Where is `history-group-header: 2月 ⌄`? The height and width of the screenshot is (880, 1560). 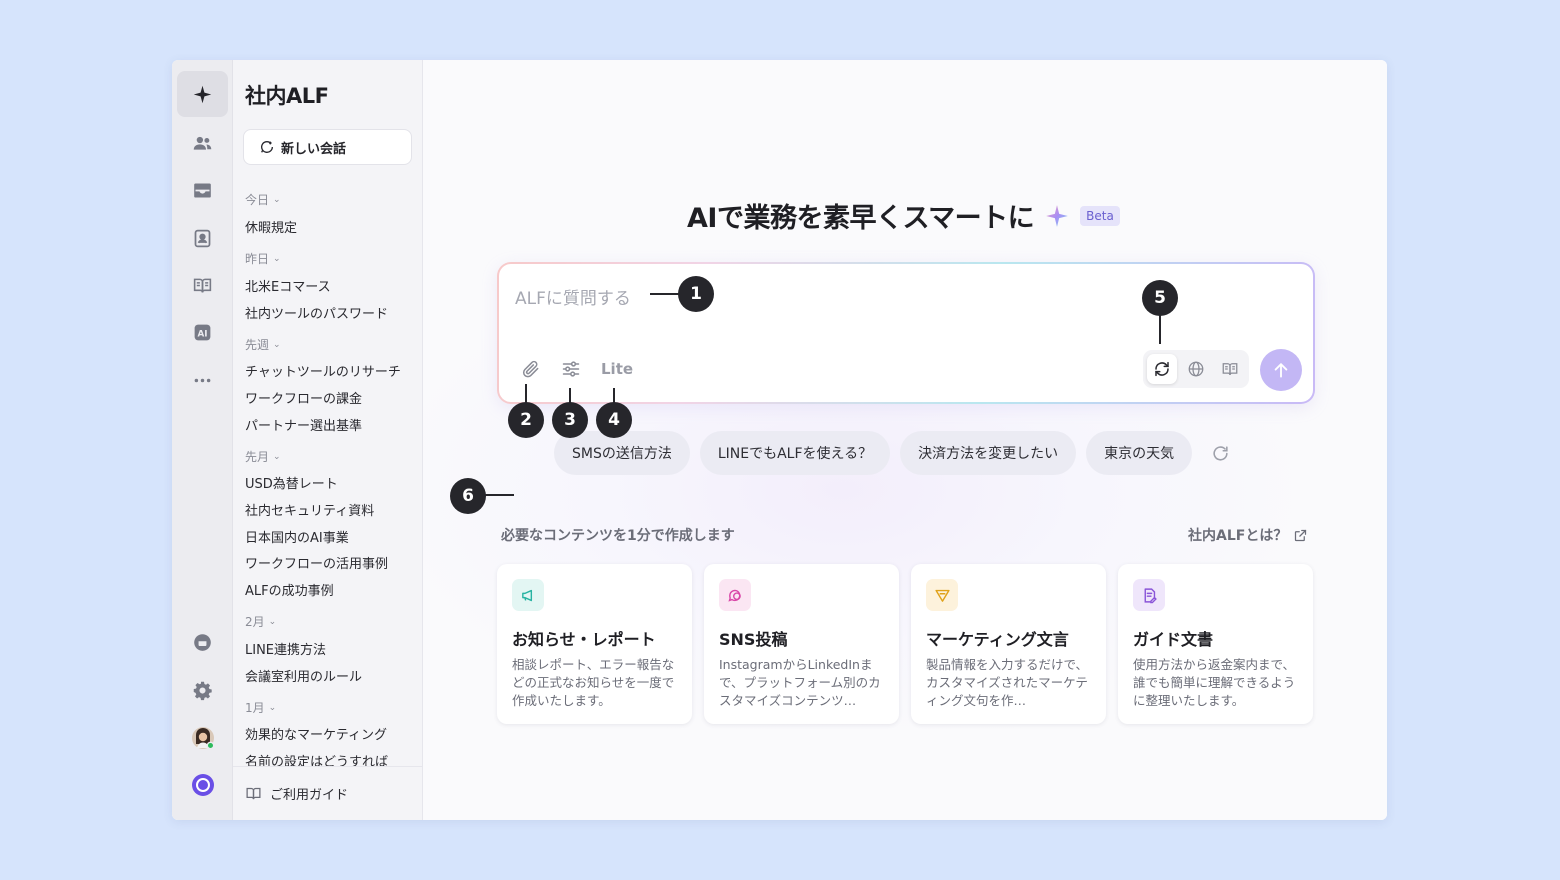 history-group-header: 2月 ⌄ is located at coordinates (260, 621).